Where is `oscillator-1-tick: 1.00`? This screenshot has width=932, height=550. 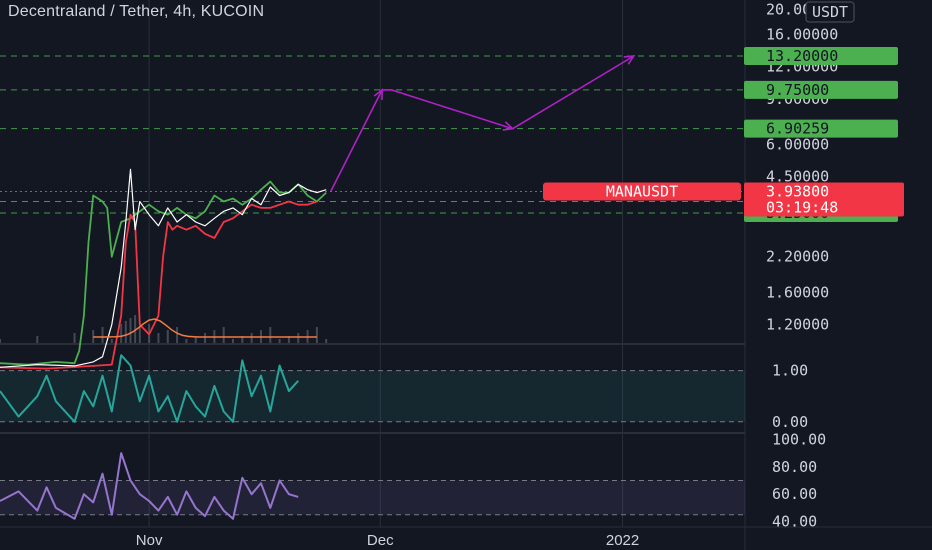
oscillator-1-tick: 1.00 is located at coordinates (790, 371).